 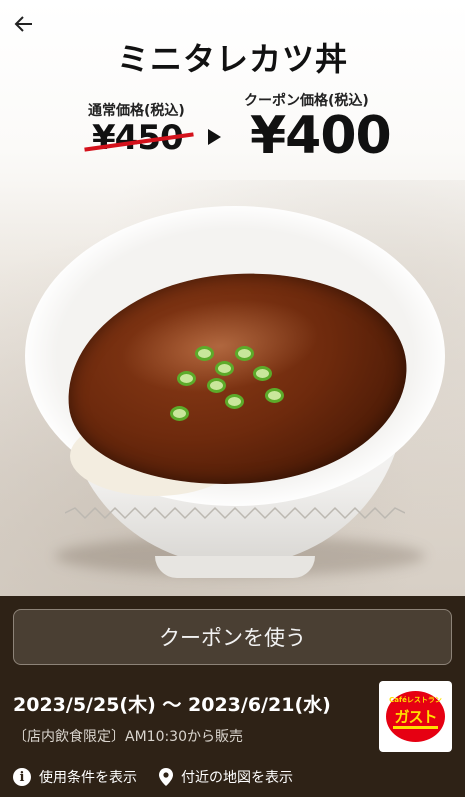 I want to click on show-conditions-link: i 使用条件を表示, so click(x=75, y=777).